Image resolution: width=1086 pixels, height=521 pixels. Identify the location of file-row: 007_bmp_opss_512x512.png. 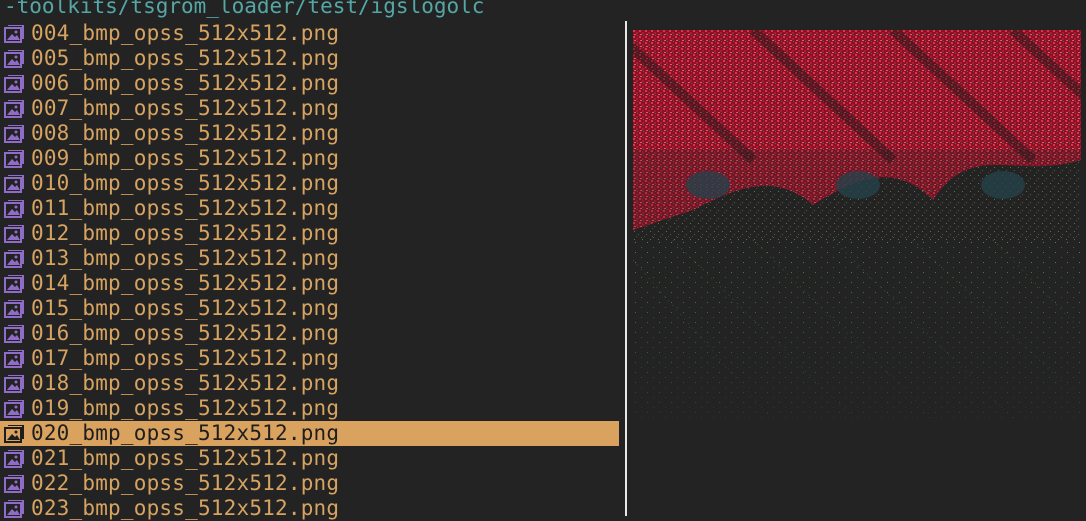
(309, 108).